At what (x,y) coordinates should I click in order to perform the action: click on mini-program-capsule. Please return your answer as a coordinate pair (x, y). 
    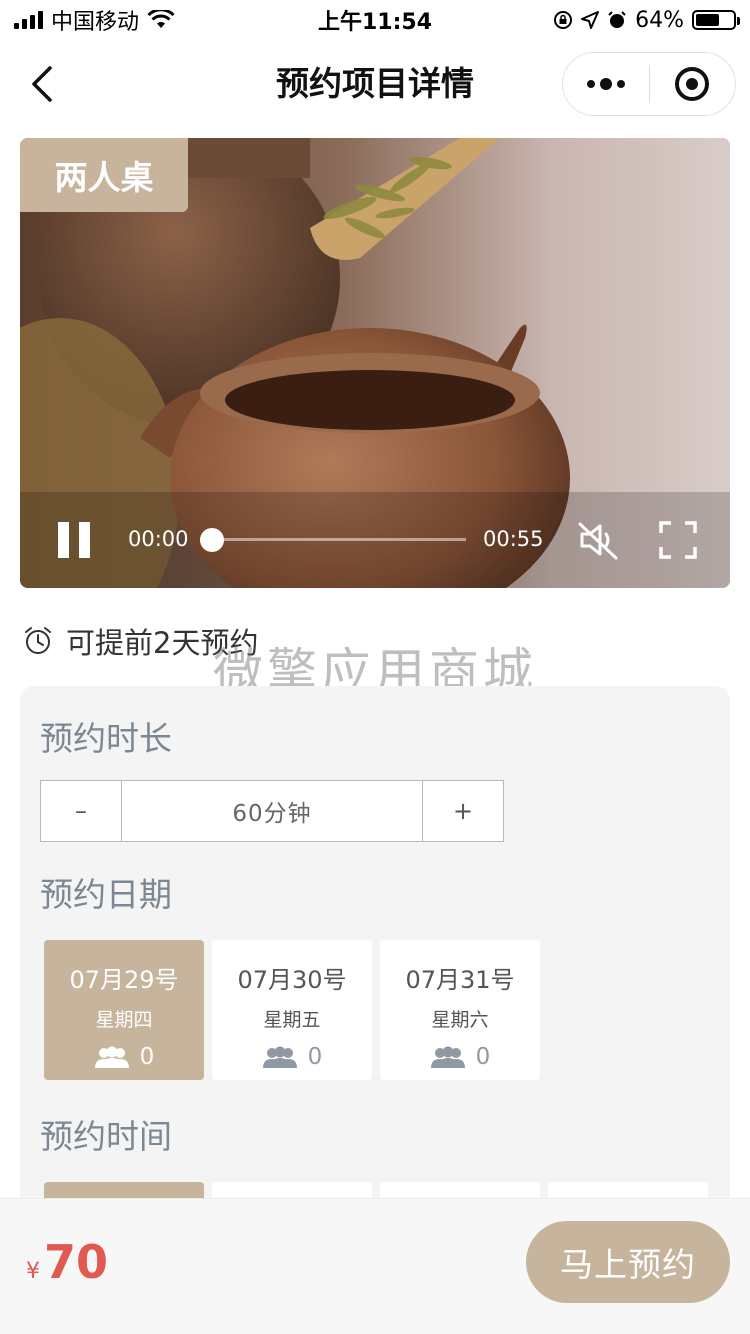
    Looking at the image, I should click on (649, 84).